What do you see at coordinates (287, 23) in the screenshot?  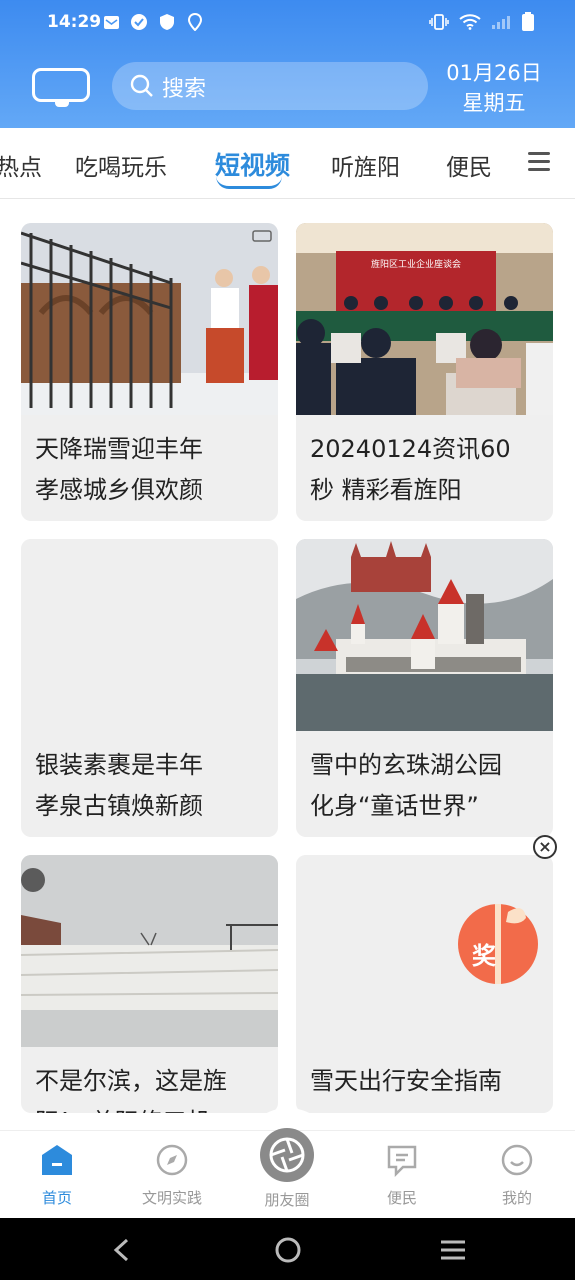 I see `status-bar: 14:29` at bounding box center [287, 23].